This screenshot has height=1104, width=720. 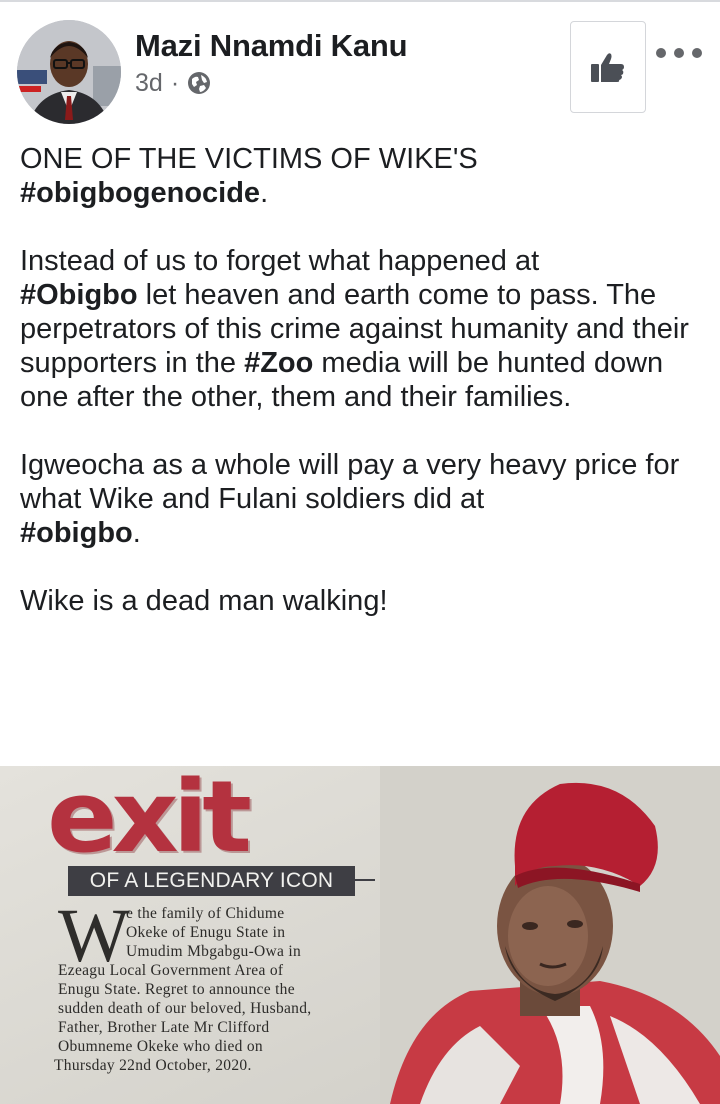 I want to click on paragraph-text: Instead of us to forget what happened at, so click(x=280, y=261).